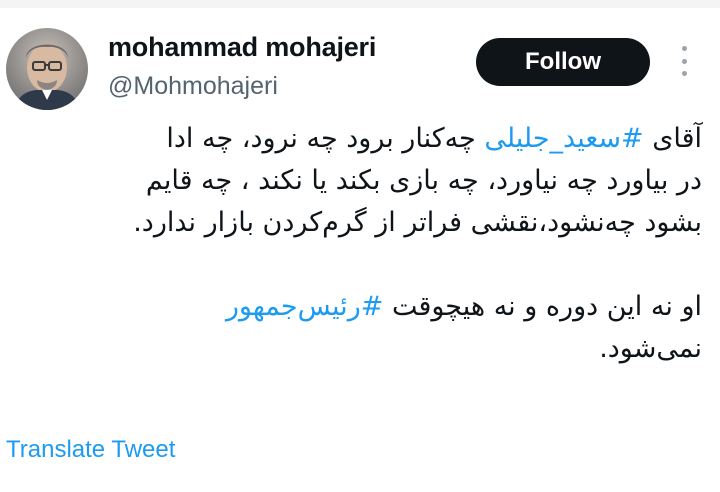 This screenshot has width=720, height=492. I want to click on user-handle: @Mohmohajeri, so click(193, 86).